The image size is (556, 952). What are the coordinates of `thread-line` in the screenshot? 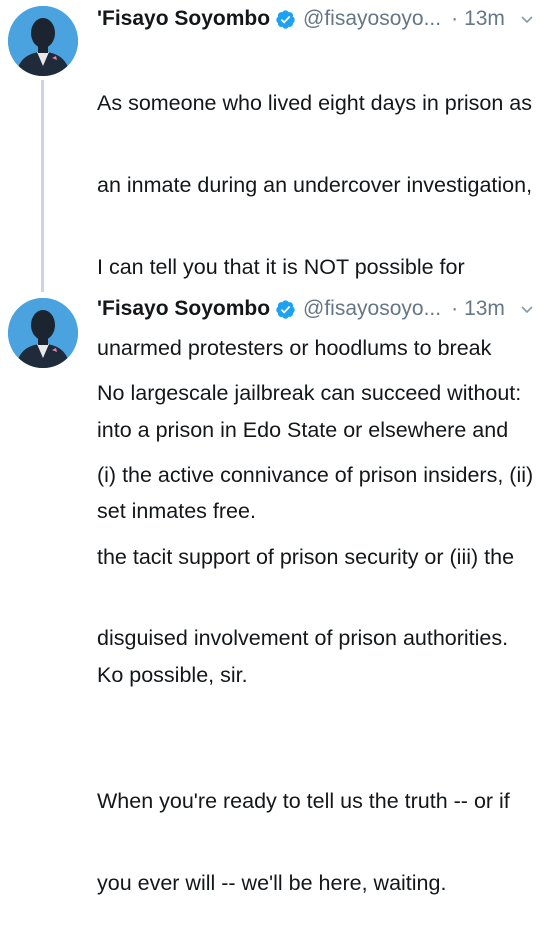 It's located at (42, 186).